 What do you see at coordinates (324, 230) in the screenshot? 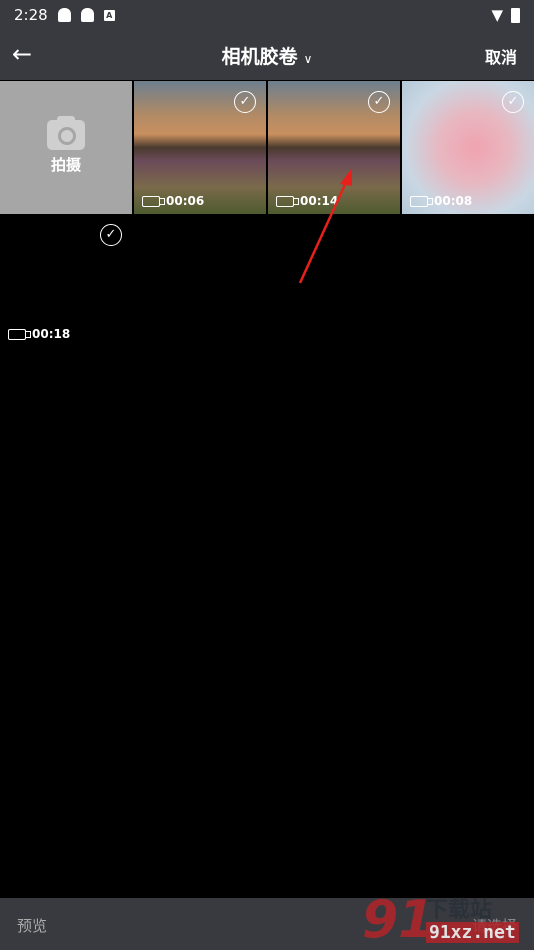
I see `arrow-line` at bounding box center [324, 230].